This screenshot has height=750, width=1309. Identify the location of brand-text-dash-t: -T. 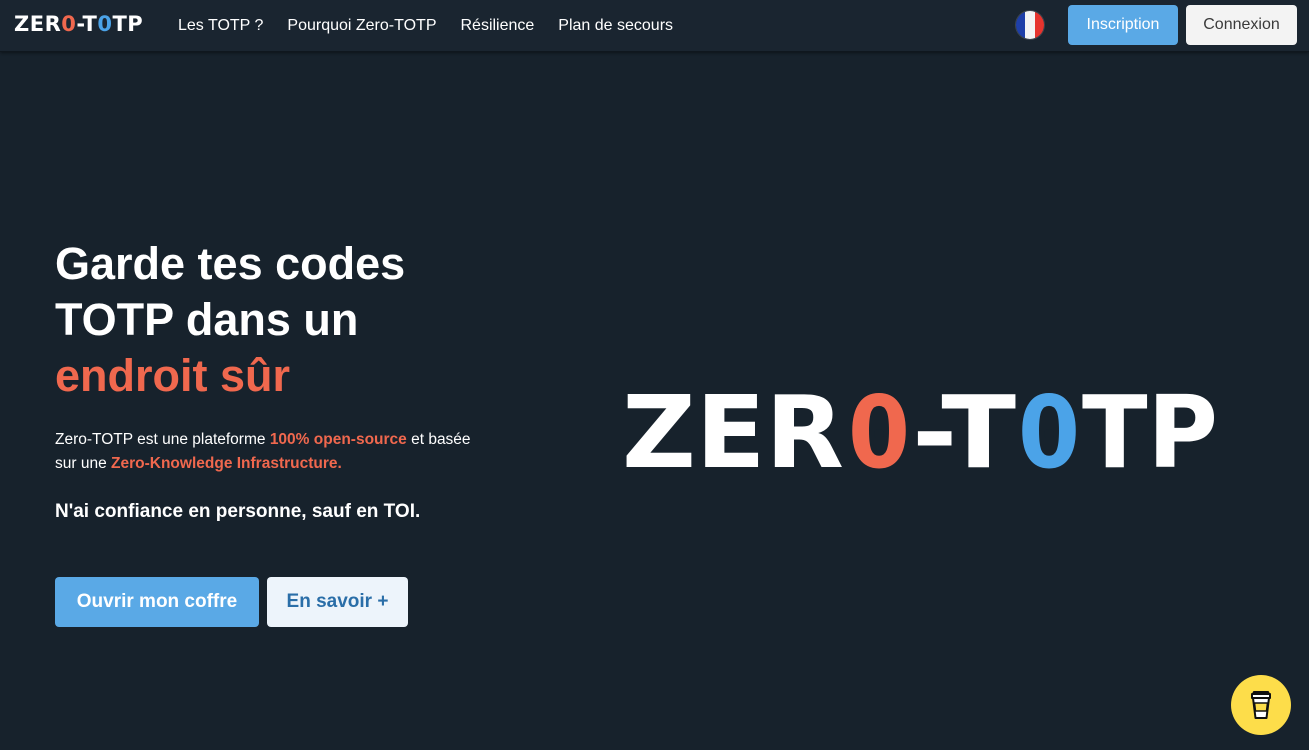
(87, 24).